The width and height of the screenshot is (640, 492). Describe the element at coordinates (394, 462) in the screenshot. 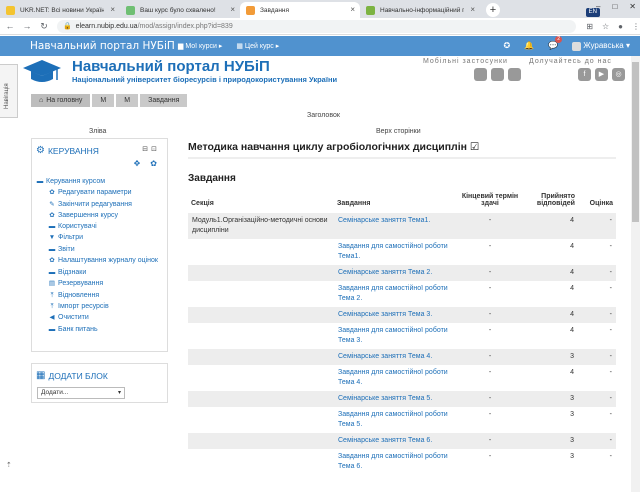

I see `assignment-link: Завдання для самостійної роботи Тема 6.` at that location.